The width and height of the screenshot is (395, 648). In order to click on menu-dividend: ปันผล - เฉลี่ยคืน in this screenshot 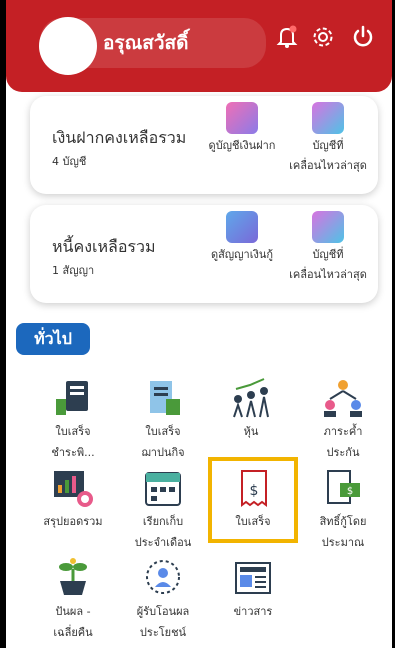, I will do `click(73, 600)`.